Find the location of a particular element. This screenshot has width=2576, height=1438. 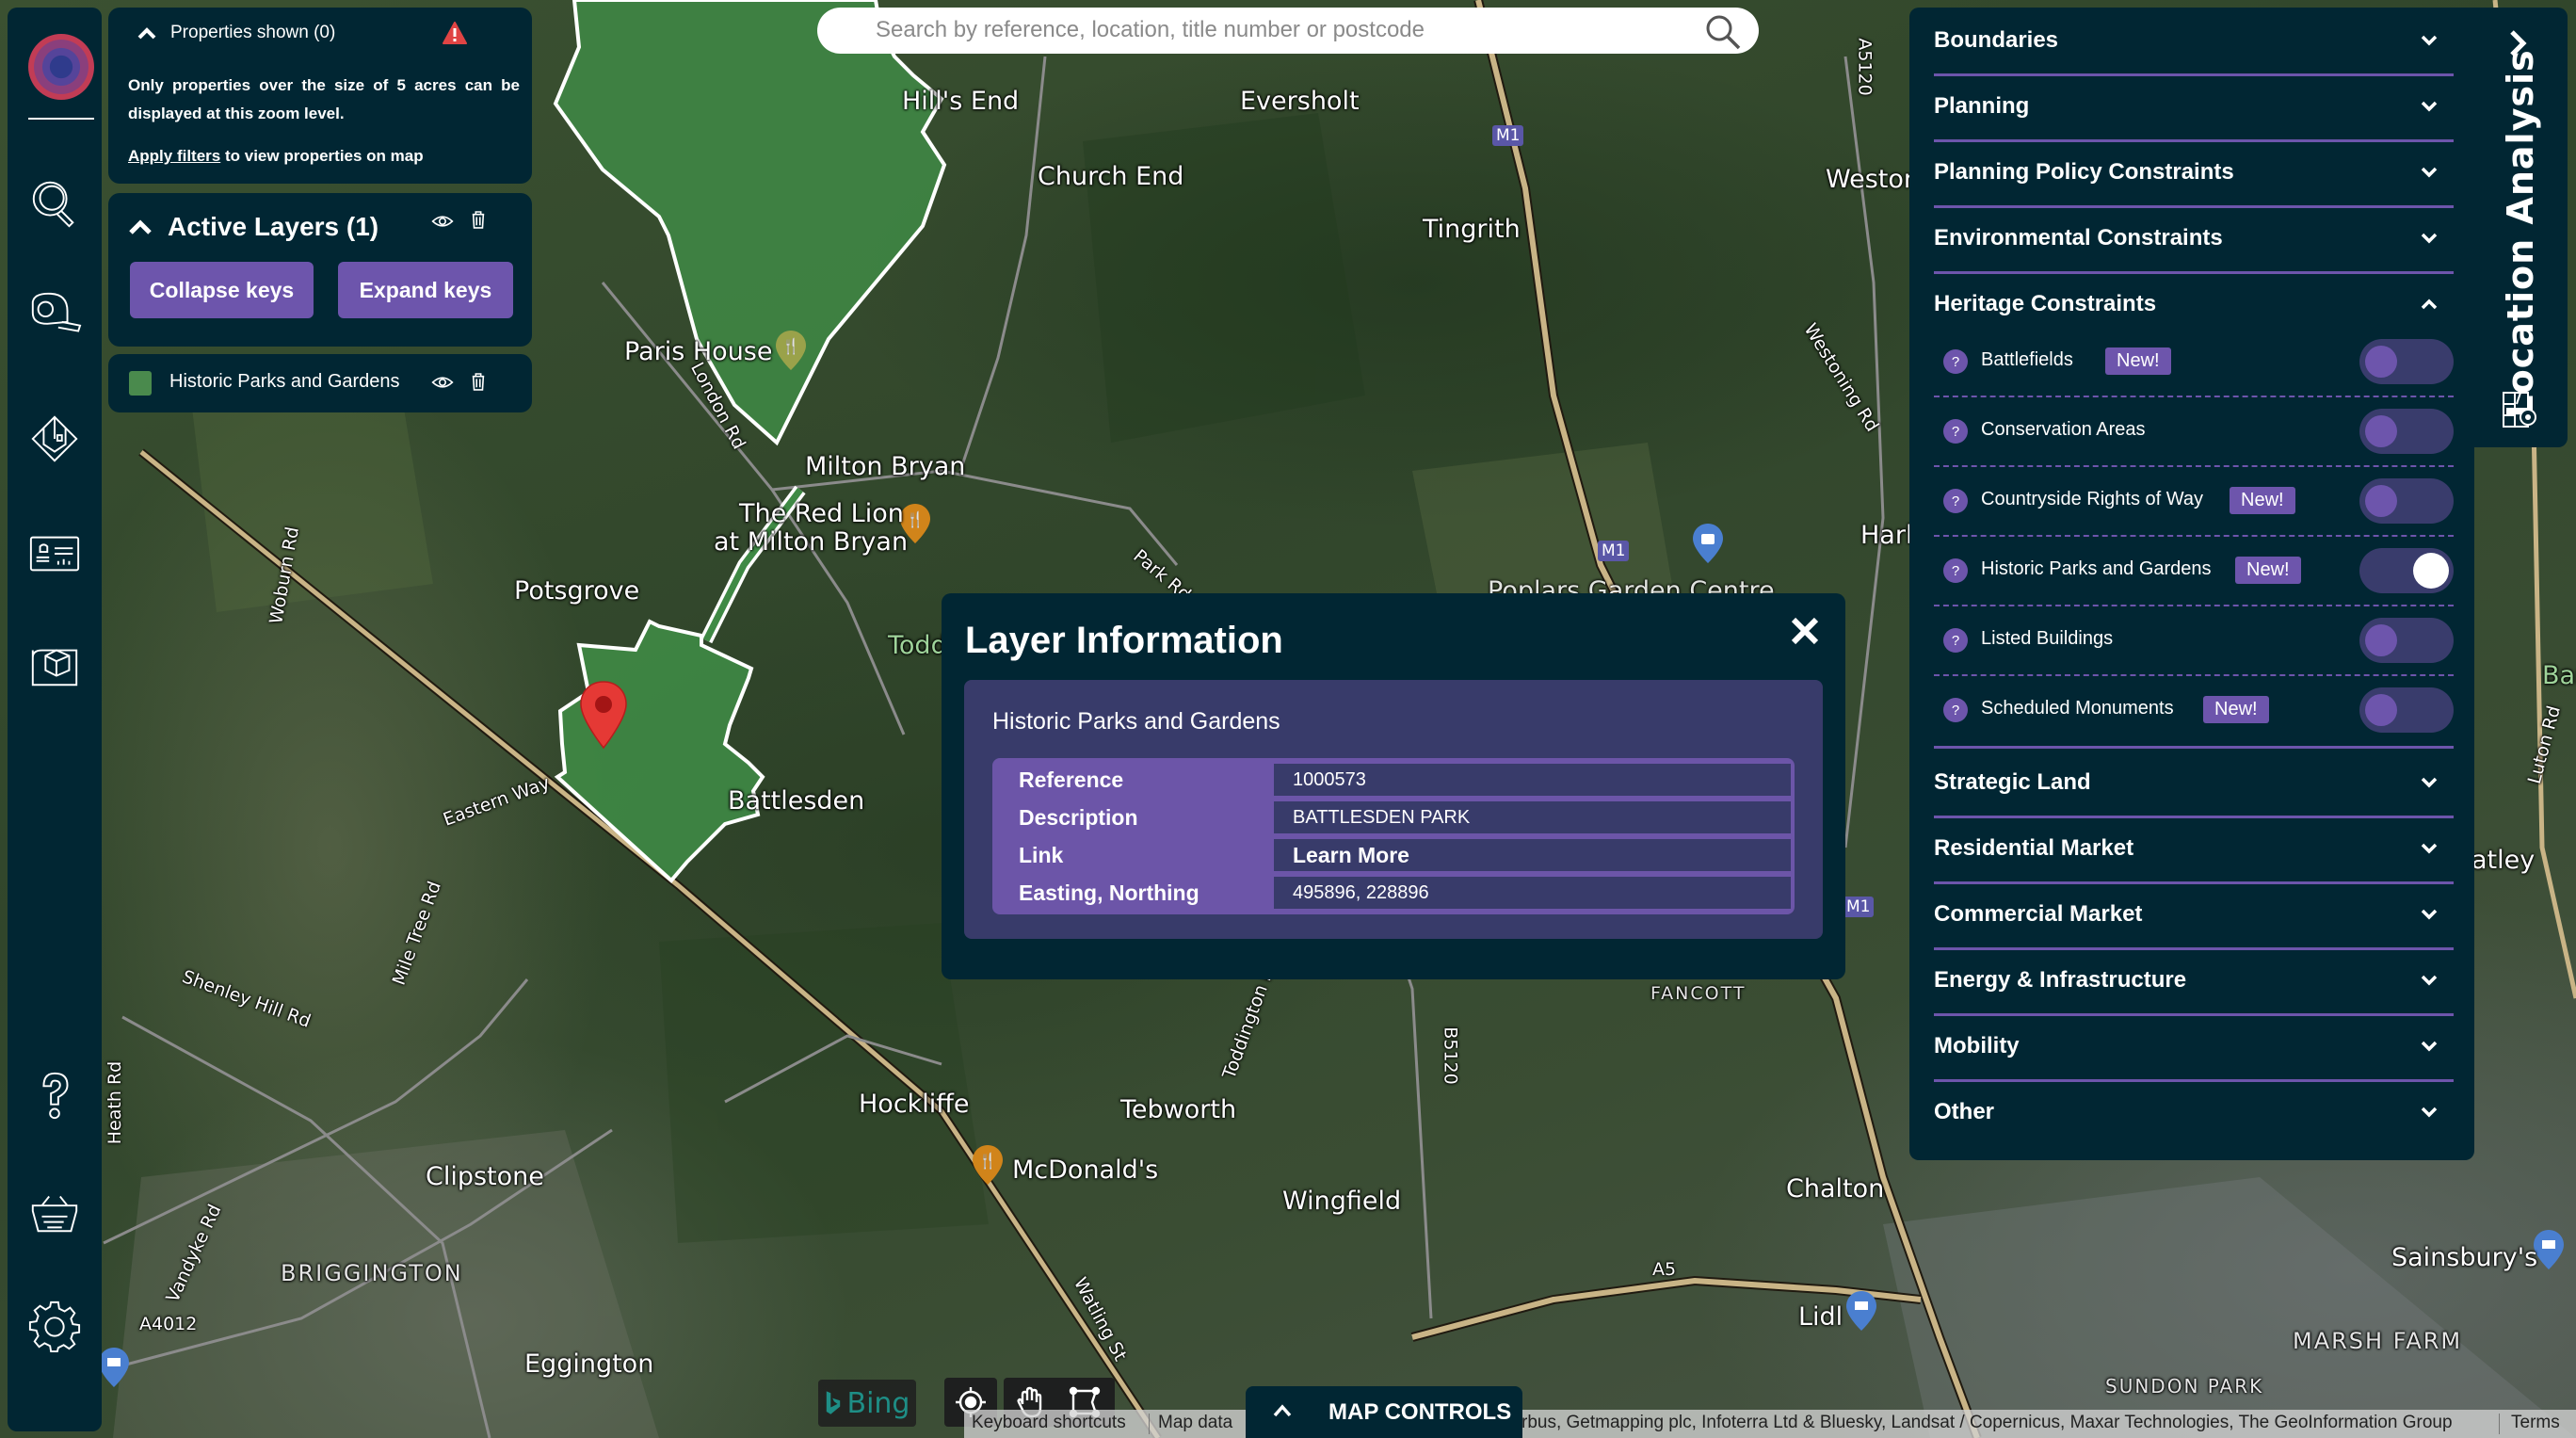

section-header: Mobility is located at coordinates (2194, 1046).